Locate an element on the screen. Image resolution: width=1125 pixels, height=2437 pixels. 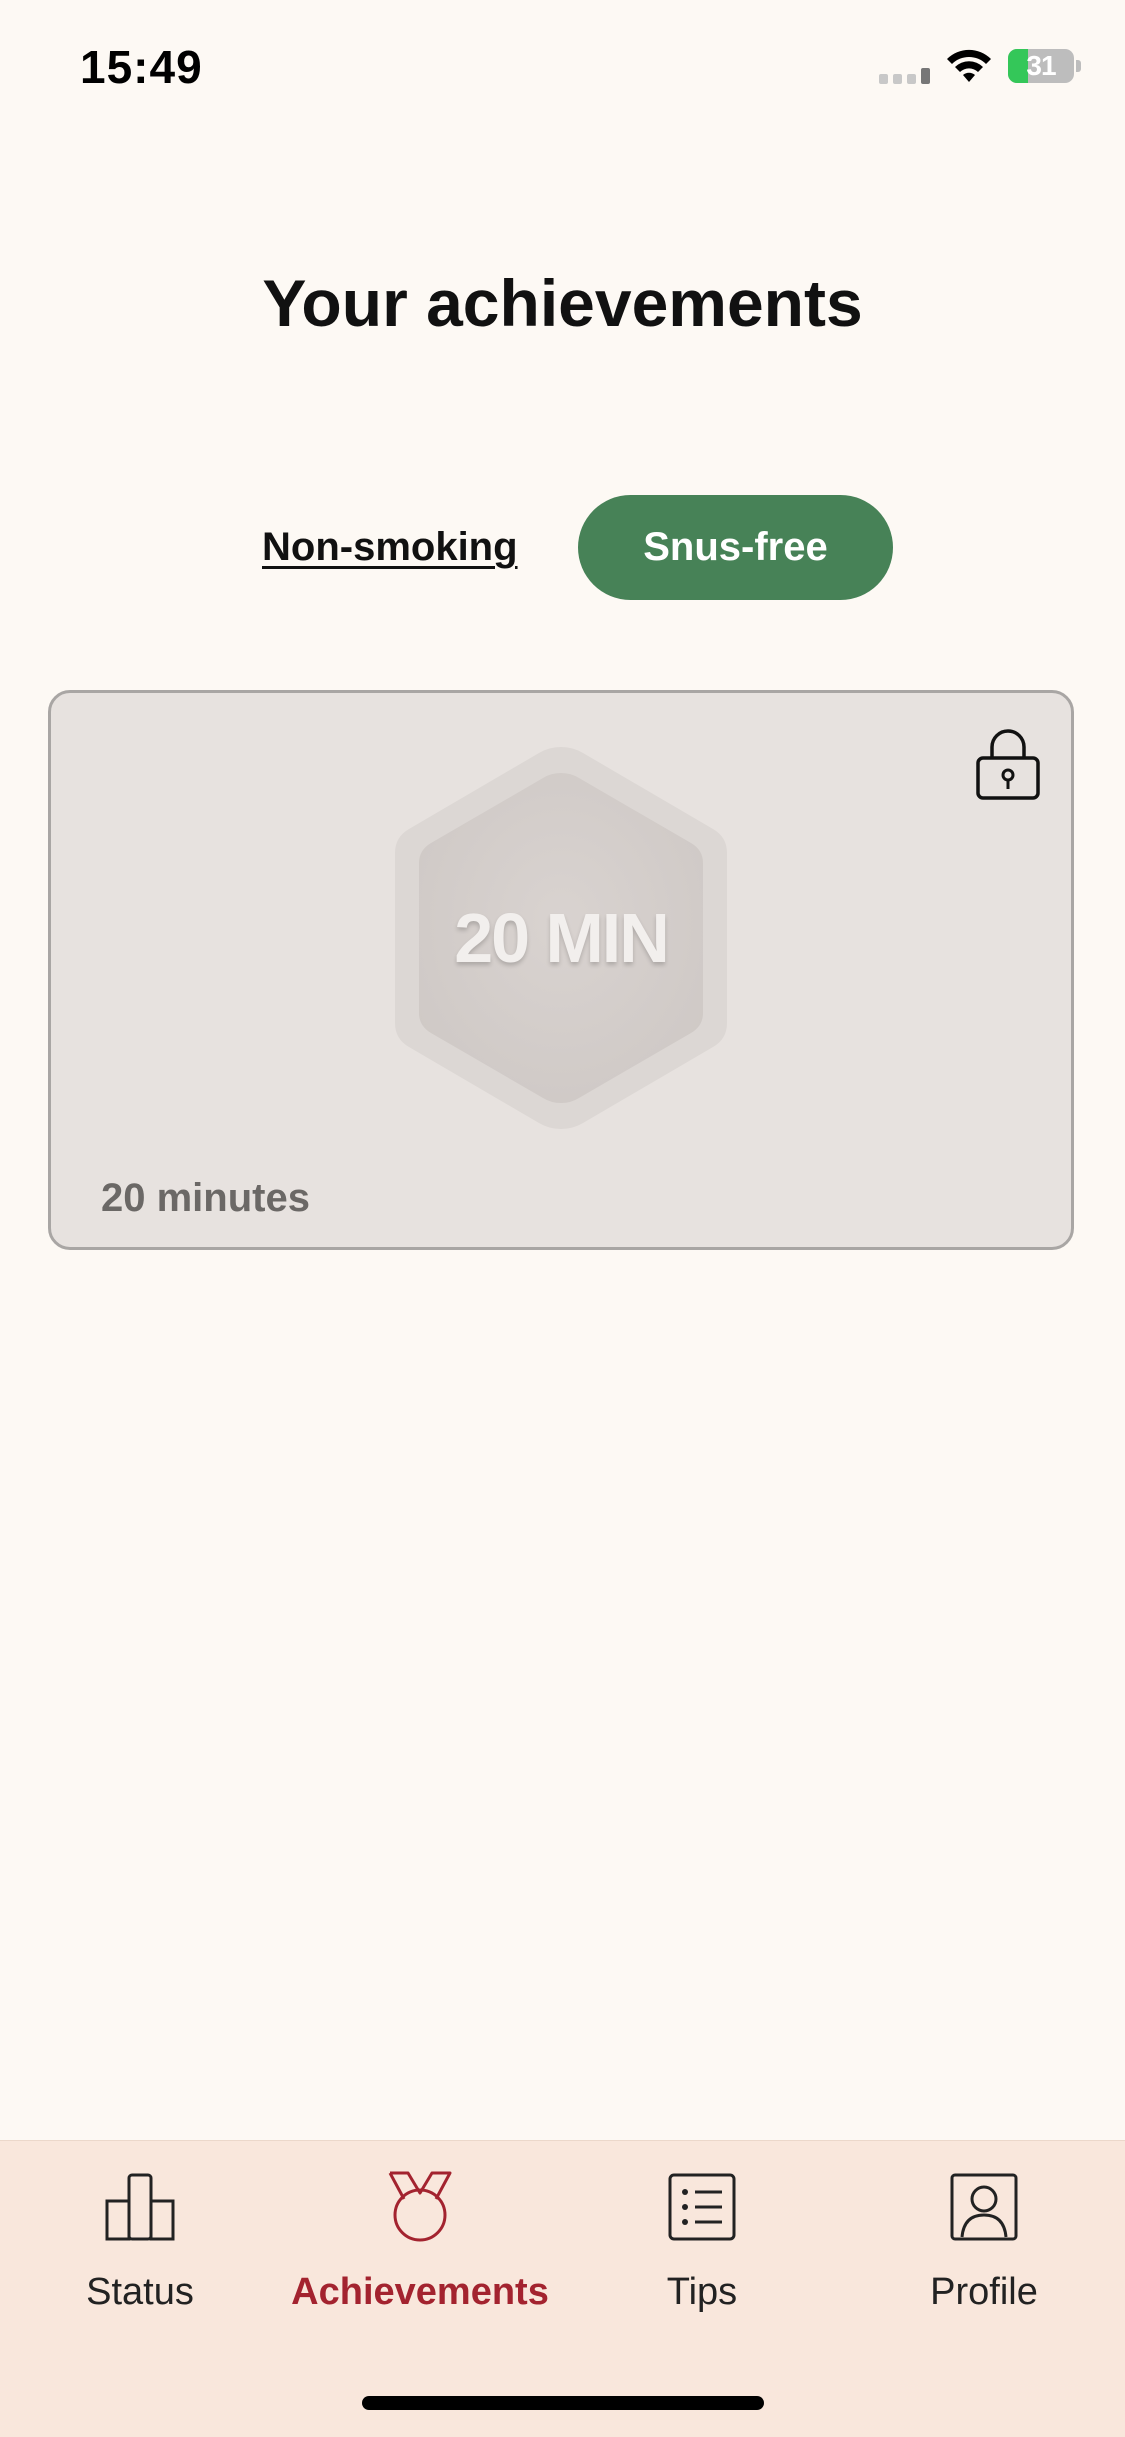
battery-icon: 31 is located at coordinates (1041, 66).